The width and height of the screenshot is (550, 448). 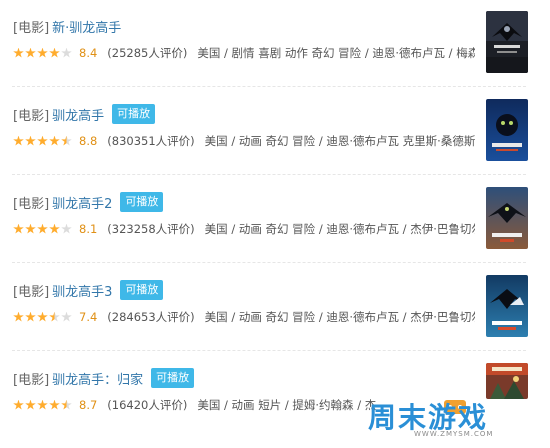 I want to click on movie-title-link: 驯龙高手, so click(x=78, y=114).